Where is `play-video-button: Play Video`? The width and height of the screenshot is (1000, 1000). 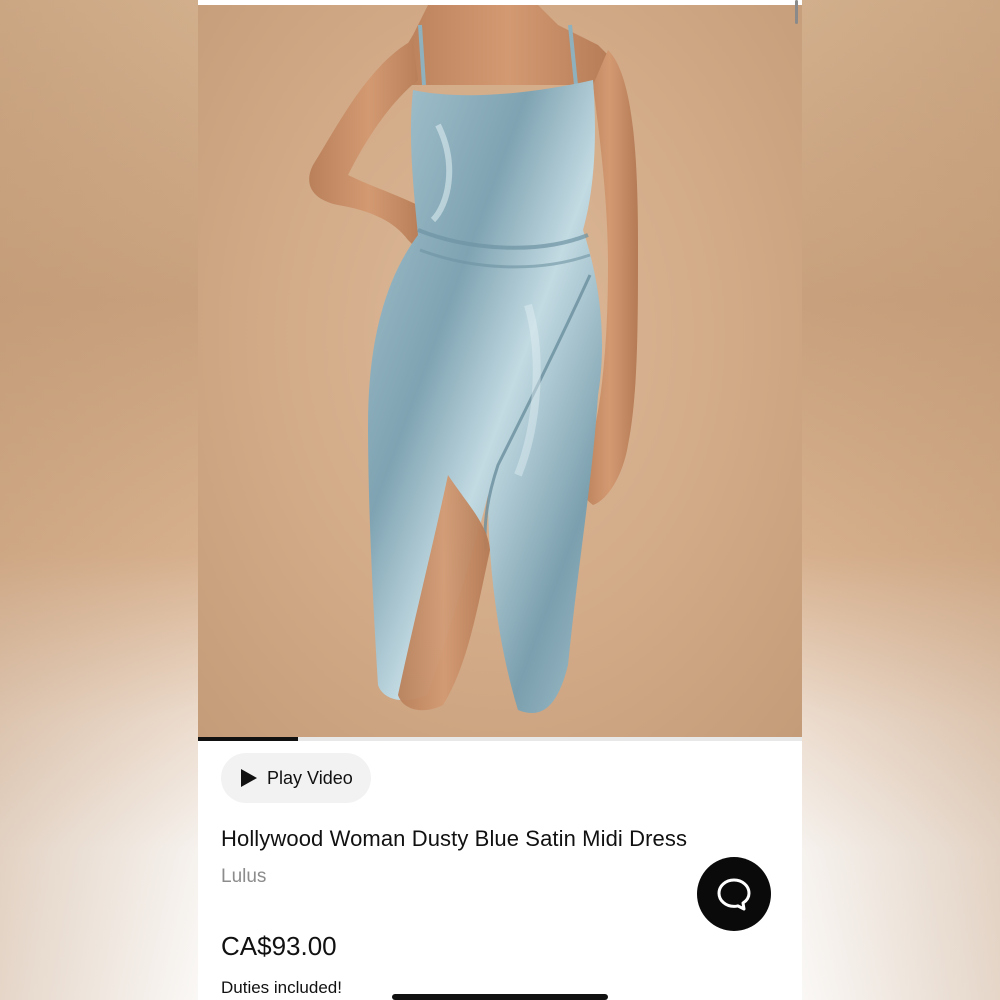 play-video-button: Play Video is located at coordinates (296, 778).